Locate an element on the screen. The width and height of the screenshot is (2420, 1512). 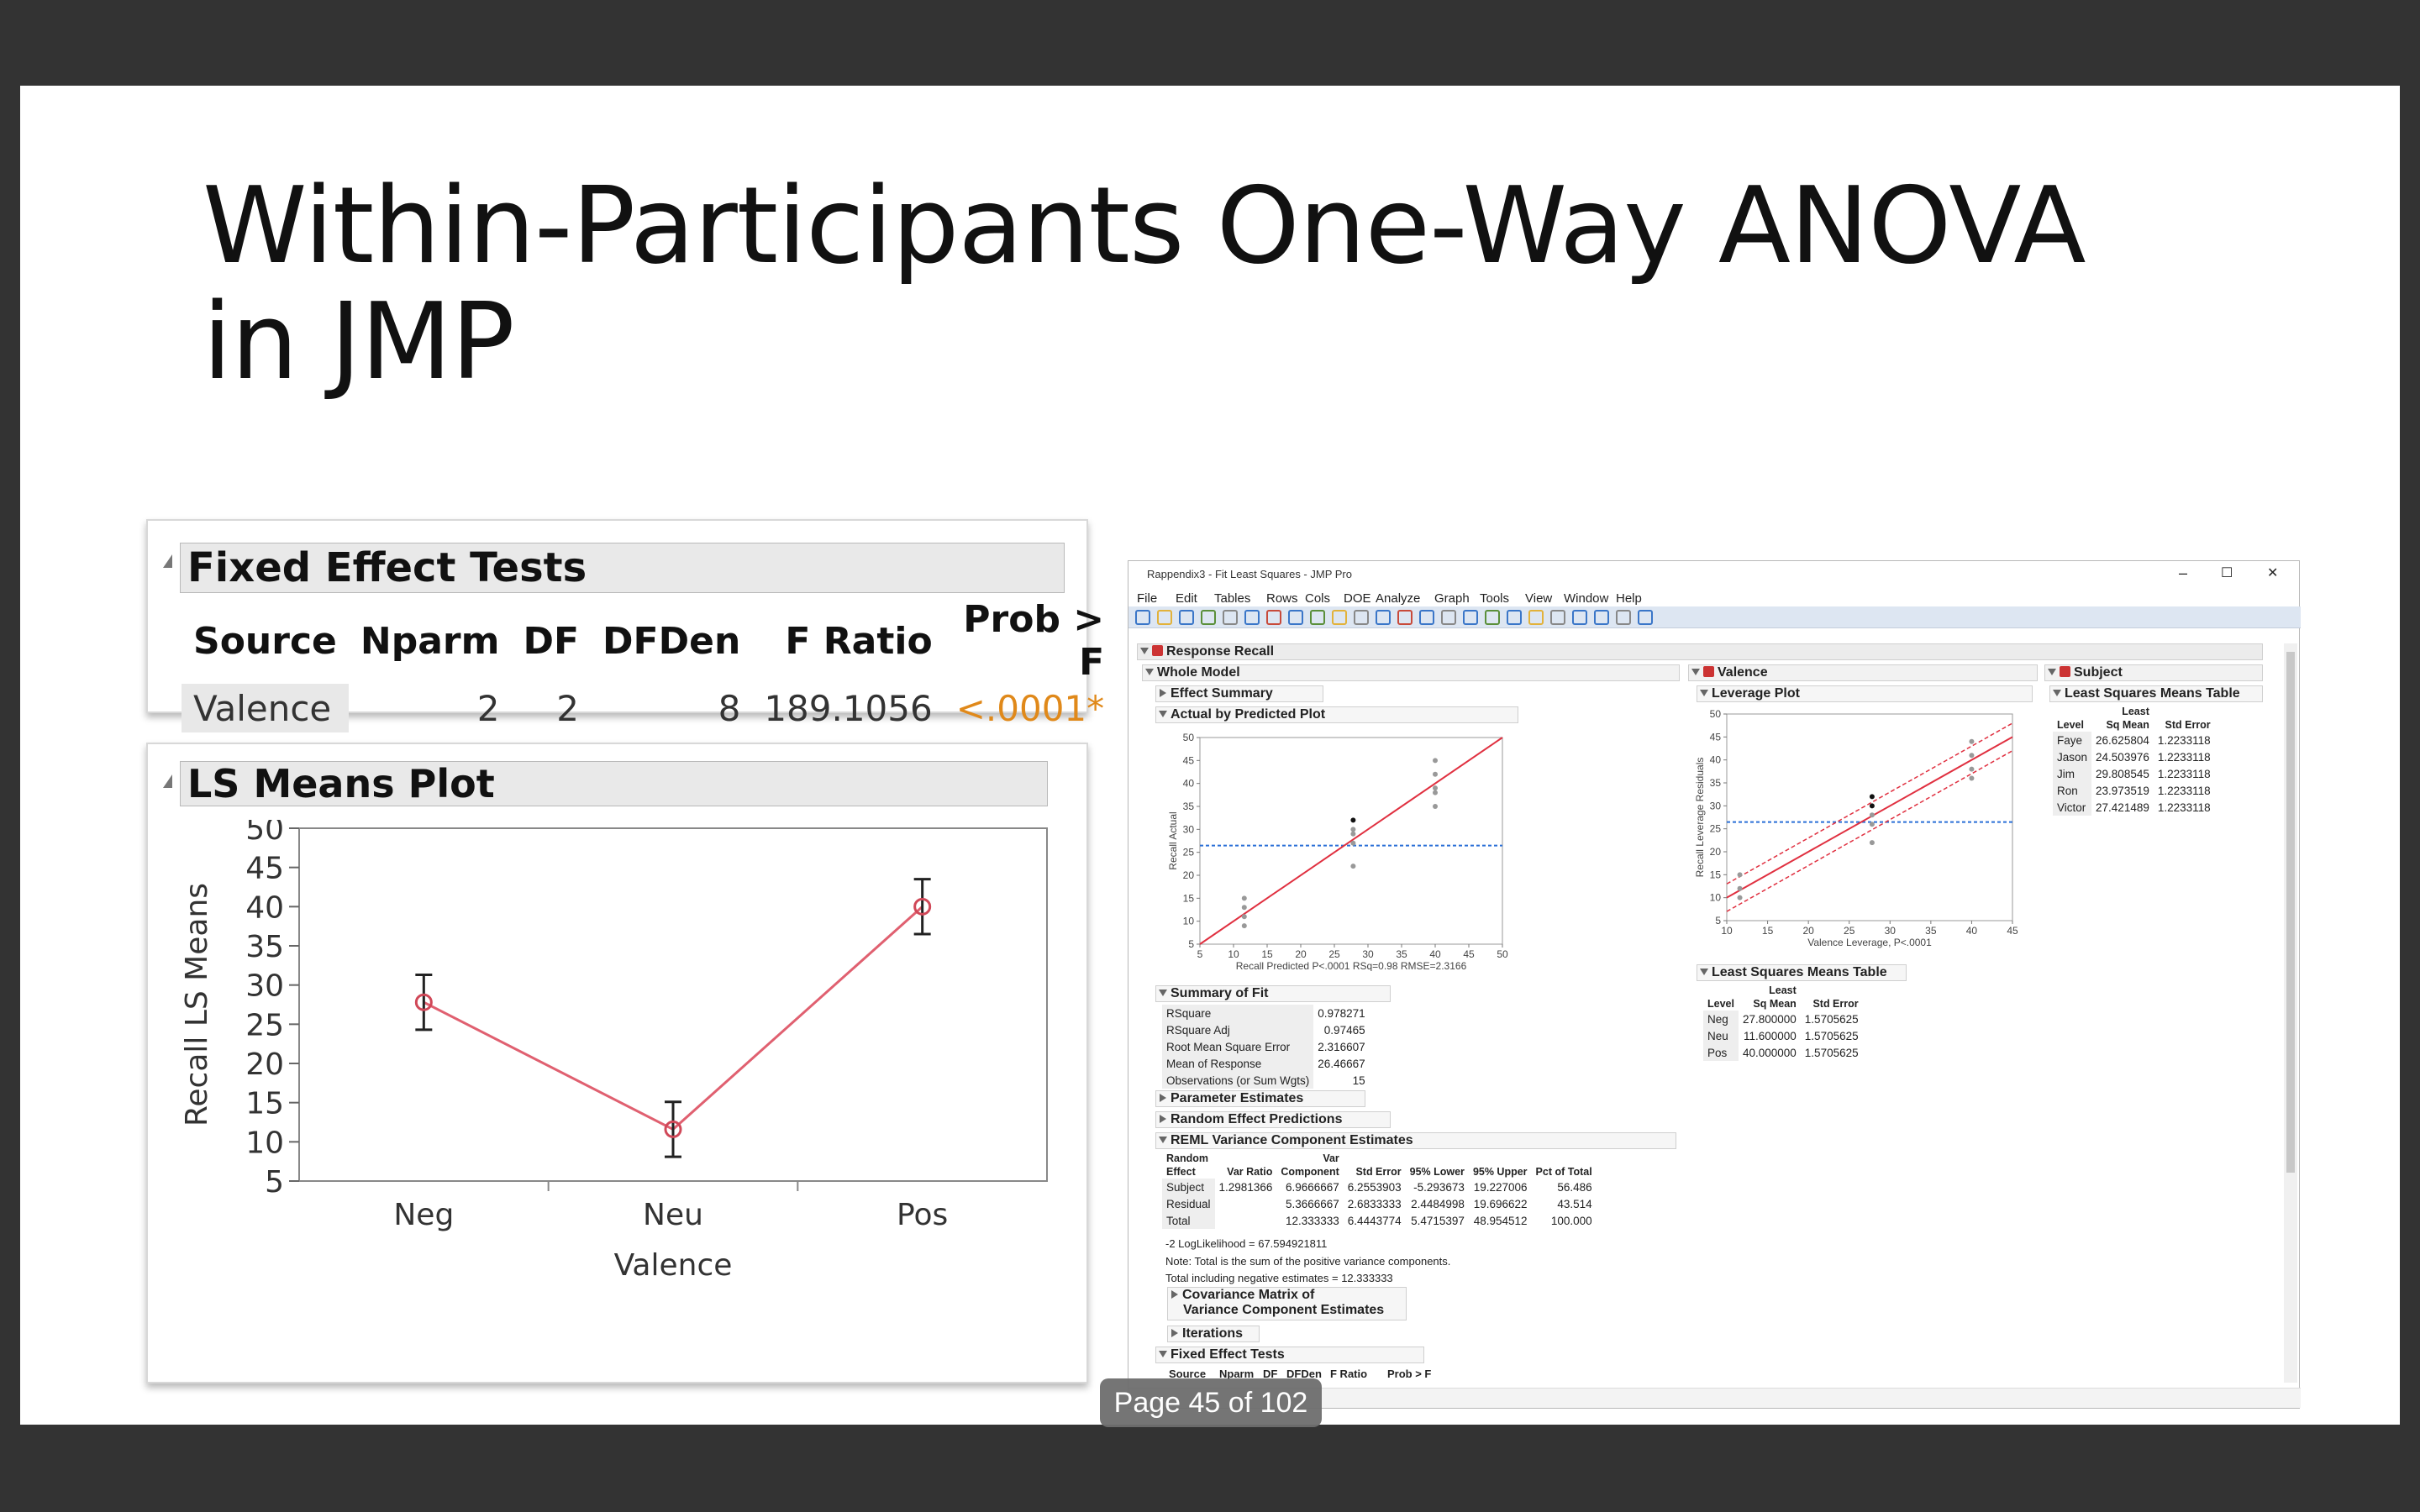
subject-section: Subject is located at coordinates (2153, 672).